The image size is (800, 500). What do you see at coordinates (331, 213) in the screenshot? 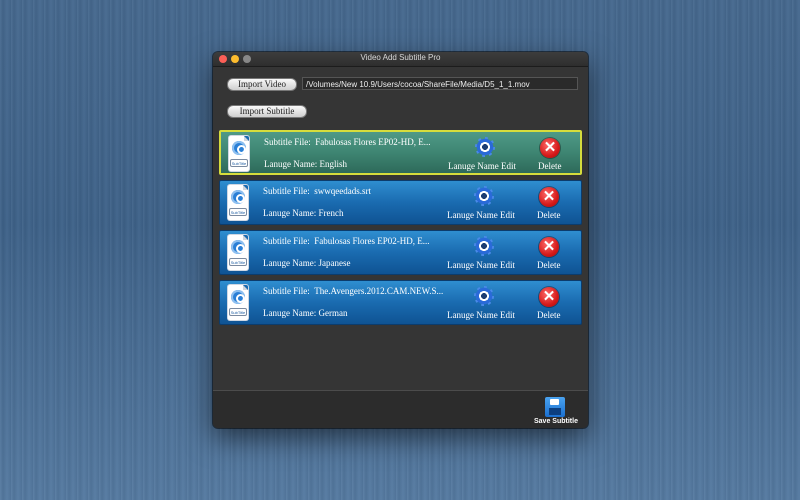
I see `language-value: French` at bounding box center [331, 213].